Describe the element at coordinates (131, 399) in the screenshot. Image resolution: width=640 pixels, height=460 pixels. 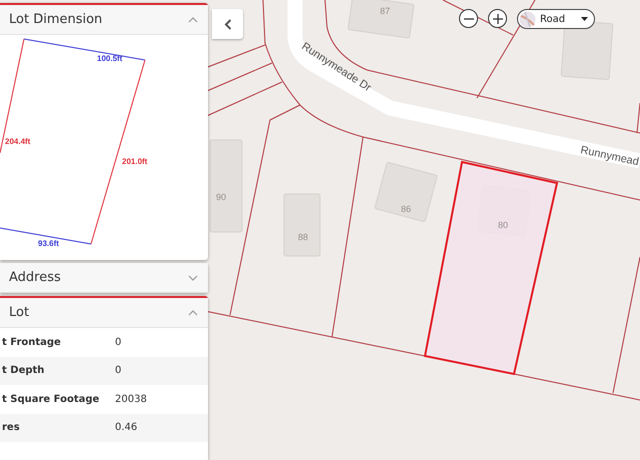
I see `field-value: 20038` at that location.